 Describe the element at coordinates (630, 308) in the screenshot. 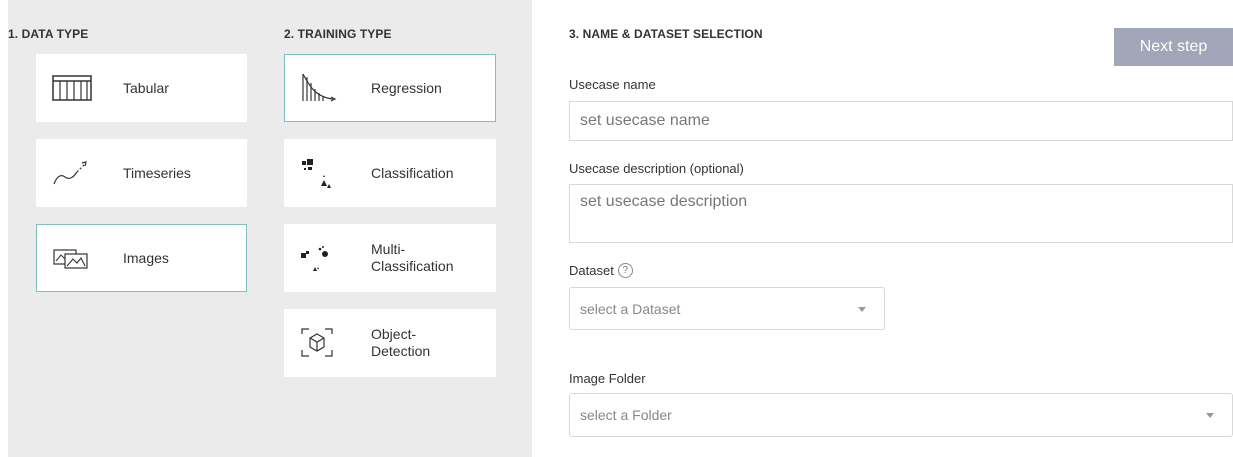

I see `dataset-select-value: select a Dataset` at that location.